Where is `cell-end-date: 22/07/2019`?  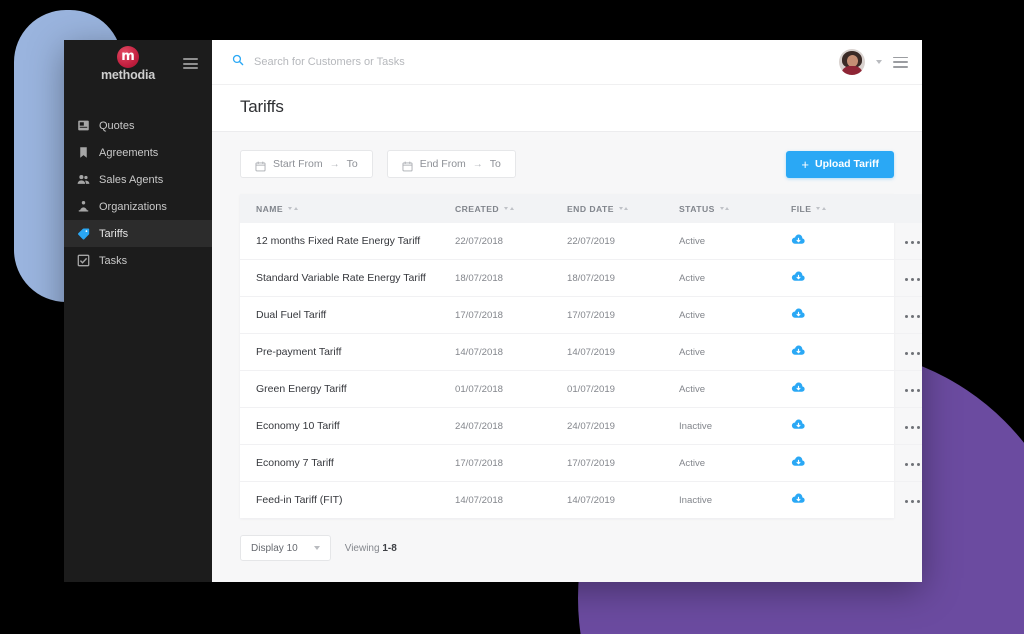 cell-end-date: 22/07/2019 is located at coordinates (623, 241).